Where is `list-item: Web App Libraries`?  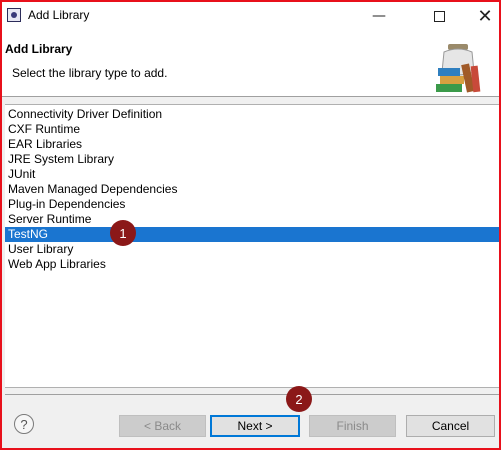 list-item: Web App Libraries is located at coordinates (252, 264).